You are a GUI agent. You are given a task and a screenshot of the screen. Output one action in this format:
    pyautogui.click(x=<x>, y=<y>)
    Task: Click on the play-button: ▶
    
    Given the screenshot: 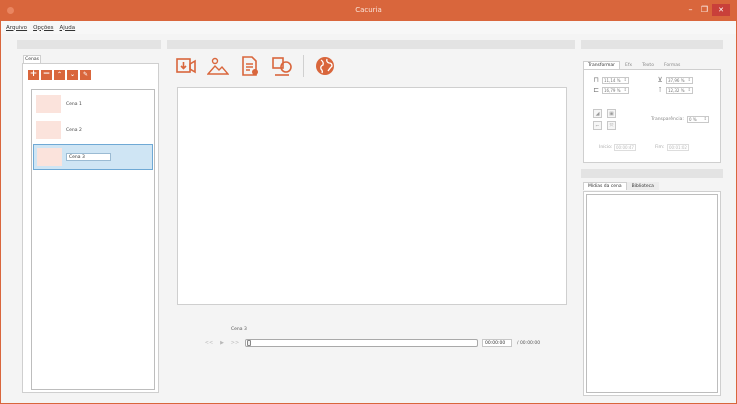 What is the action you would take?
    pyautogui.click(x=222, y=343)
    